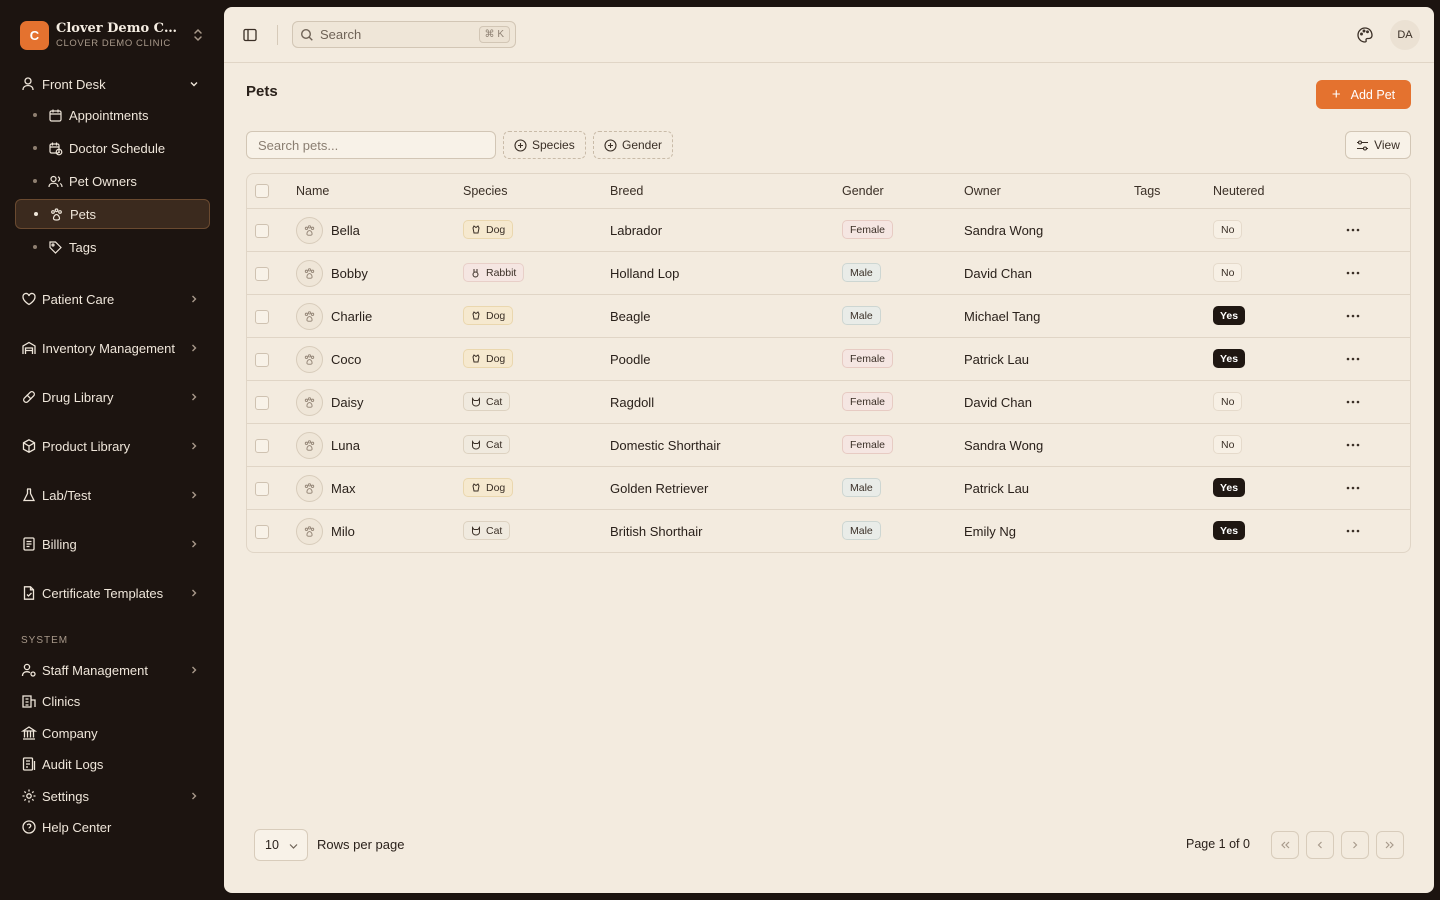 The image size is (1440, 900). Describe the element at coordinates (78, 397) in the screenshot. I see `nav-label: Drug Library` at that location.